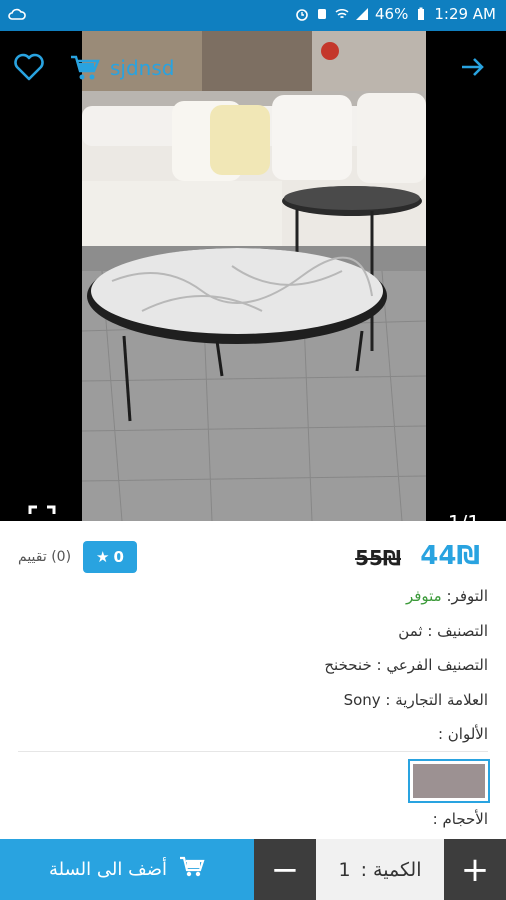 This screenshot has width=506, height=900. I want to click on rating-text: (0) تقييم, so click(45, 557).